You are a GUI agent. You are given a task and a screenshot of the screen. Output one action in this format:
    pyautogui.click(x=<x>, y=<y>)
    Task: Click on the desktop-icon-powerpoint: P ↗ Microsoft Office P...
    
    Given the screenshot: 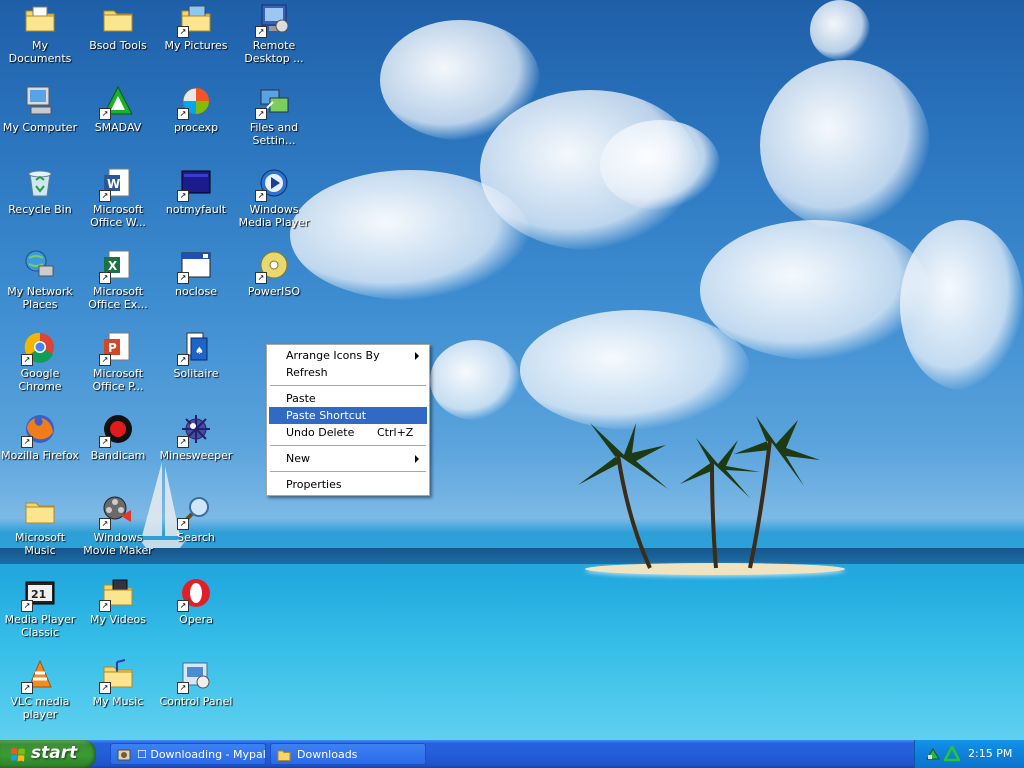 What is the action you would take?
    pyautogui.click(x=118, y=368)
    